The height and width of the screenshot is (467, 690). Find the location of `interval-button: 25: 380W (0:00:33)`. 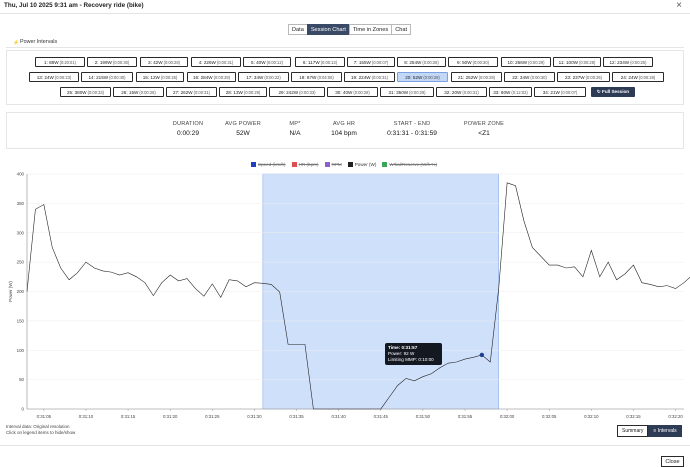

interval-button: 25: 380W (0:00:33) is located at coordinates (85, 92).